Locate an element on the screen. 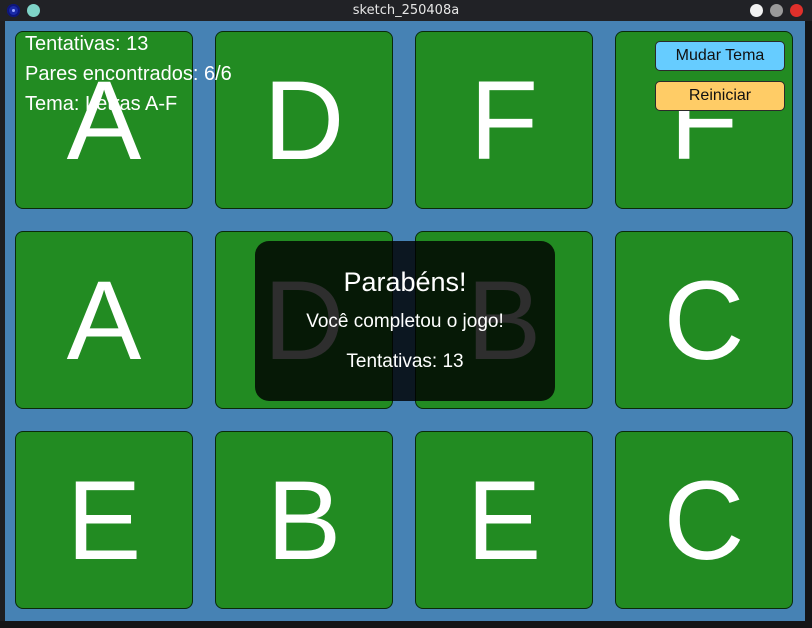 The width and height of the screenshot is (812, 628). card: F is located at coordinates (504, 120).